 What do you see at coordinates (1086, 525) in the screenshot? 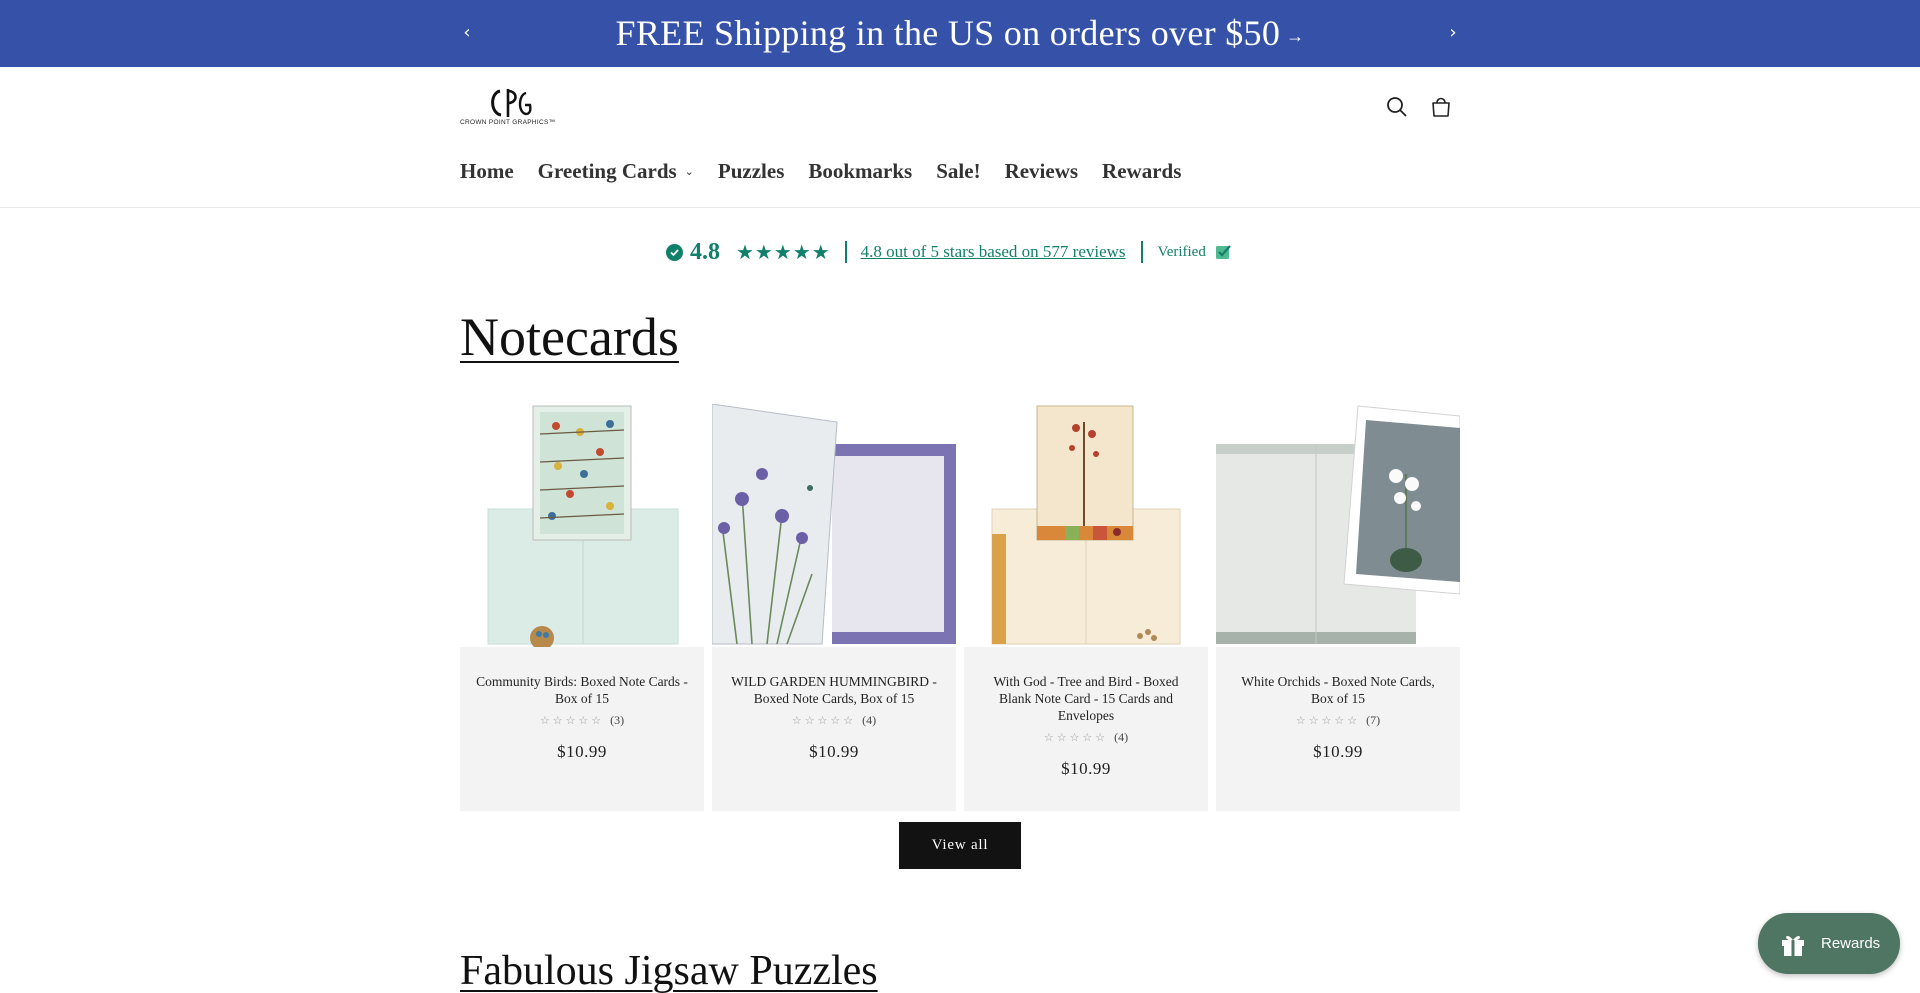
I see `product-image-with-god-tree-and-bird` at bounding box center [1086, 525].